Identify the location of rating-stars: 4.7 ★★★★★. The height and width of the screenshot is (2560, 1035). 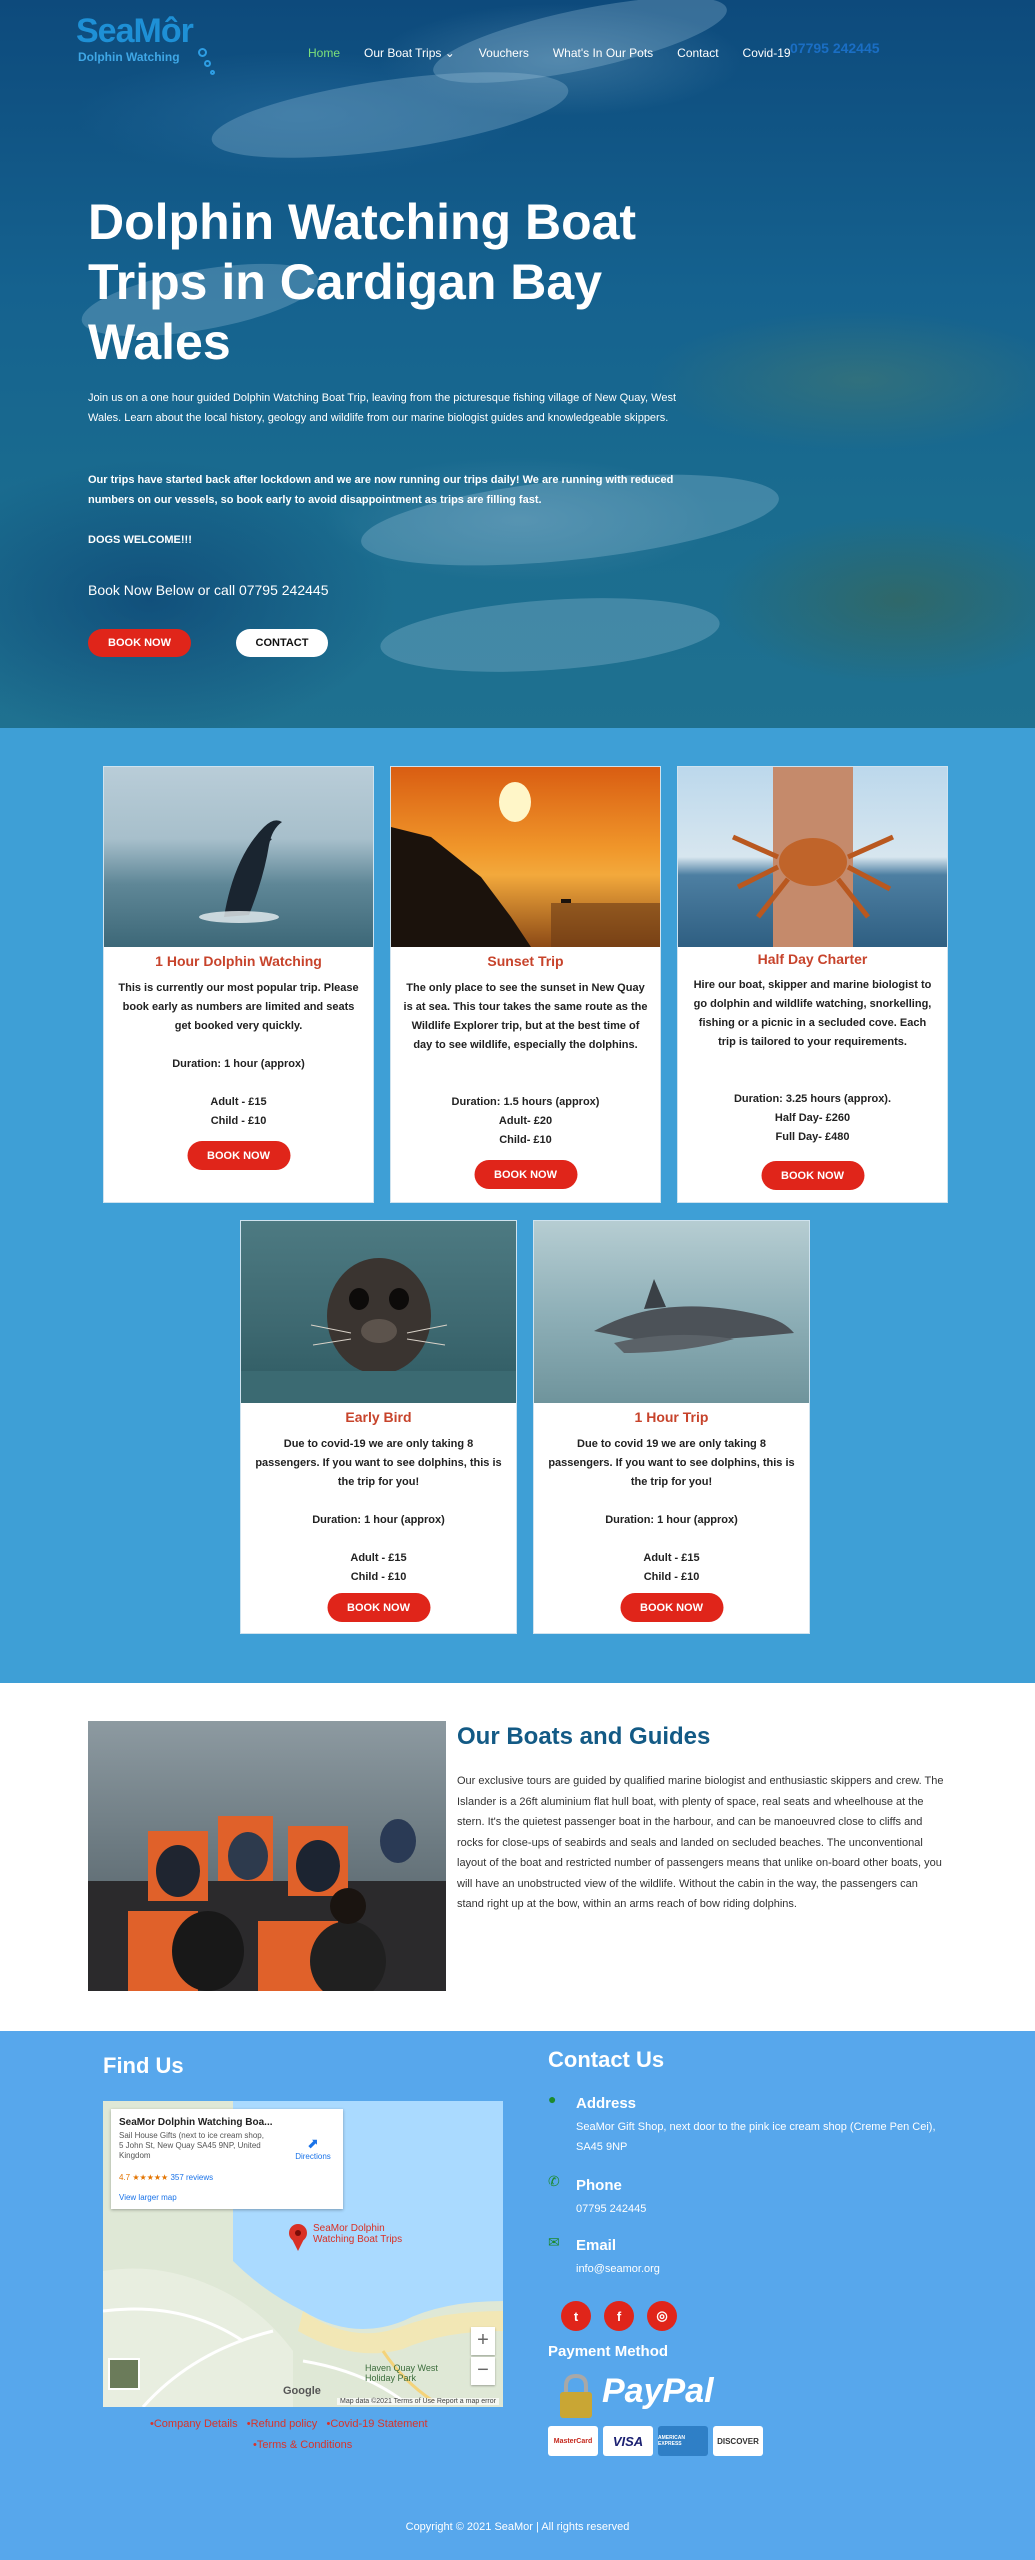
(144, 2177).